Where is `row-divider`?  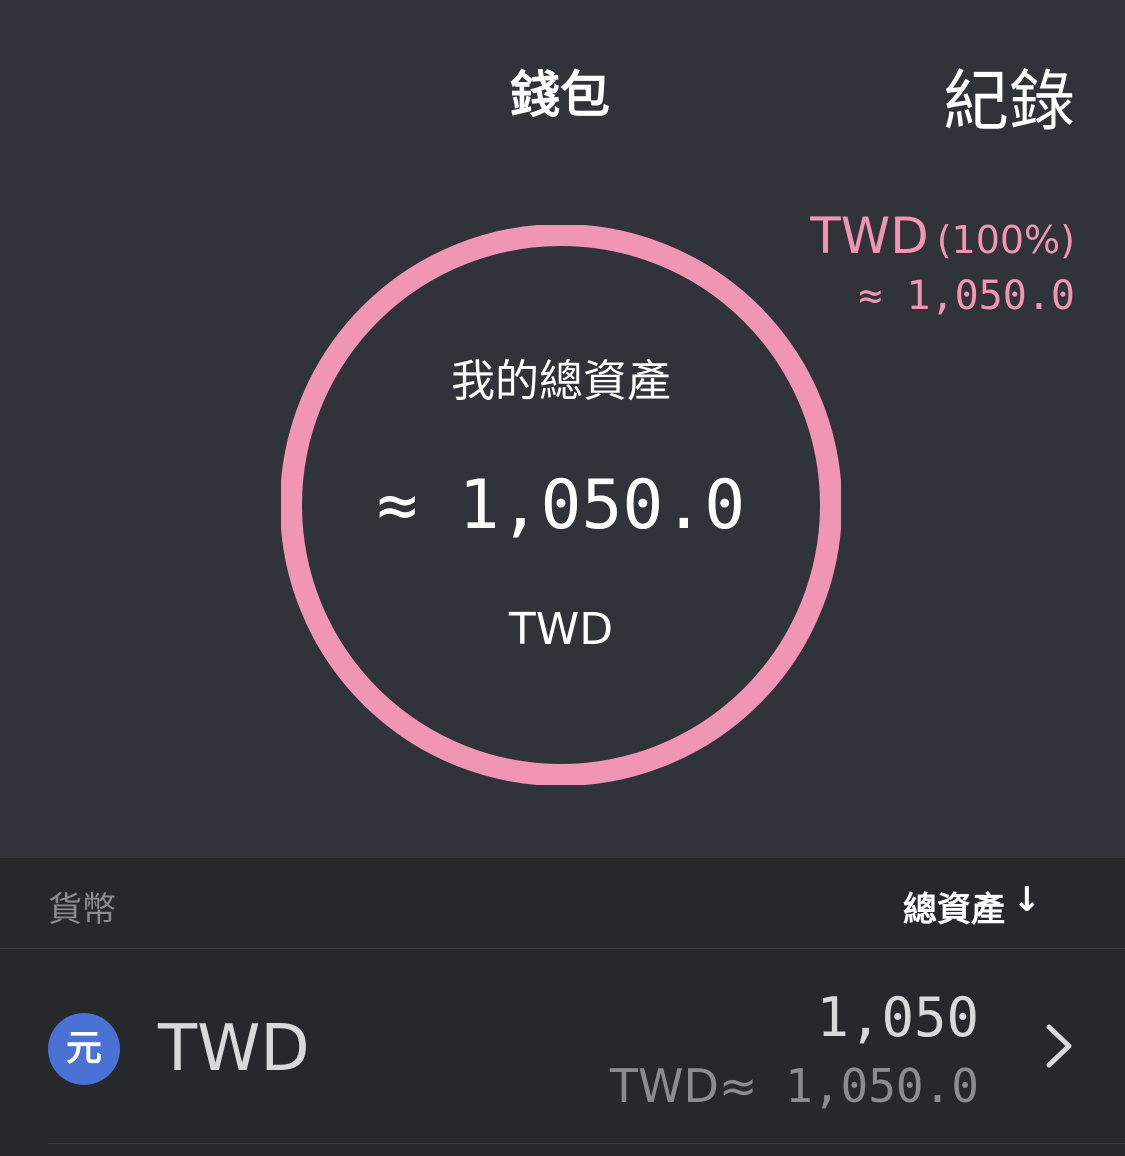
row-divider is located at coordinates (586, 1143).